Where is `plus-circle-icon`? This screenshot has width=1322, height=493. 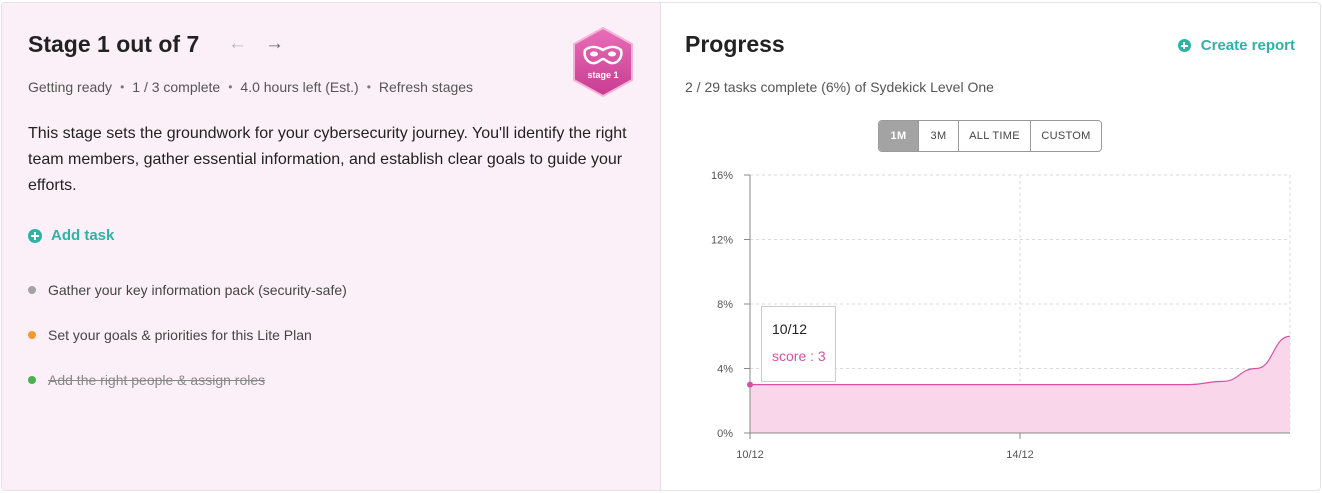 plus-circle-icon is located at coordinates (35, 235).